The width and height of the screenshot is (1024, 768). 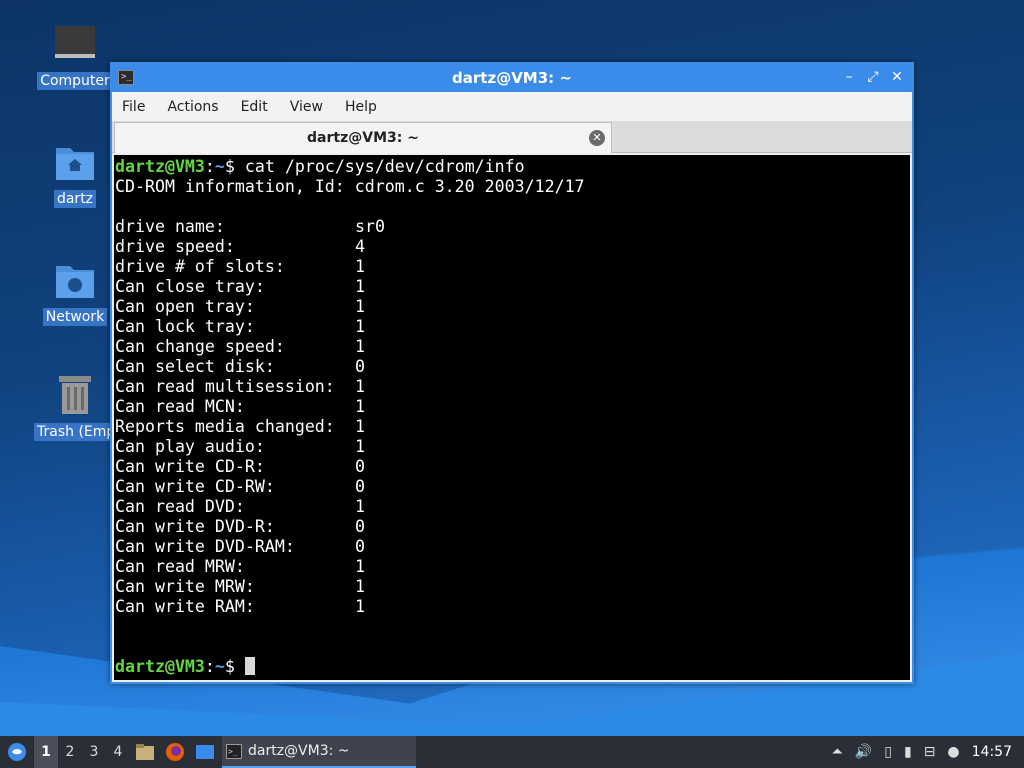 I want to click on workspace-4: 4, so click(x=118, y=752).